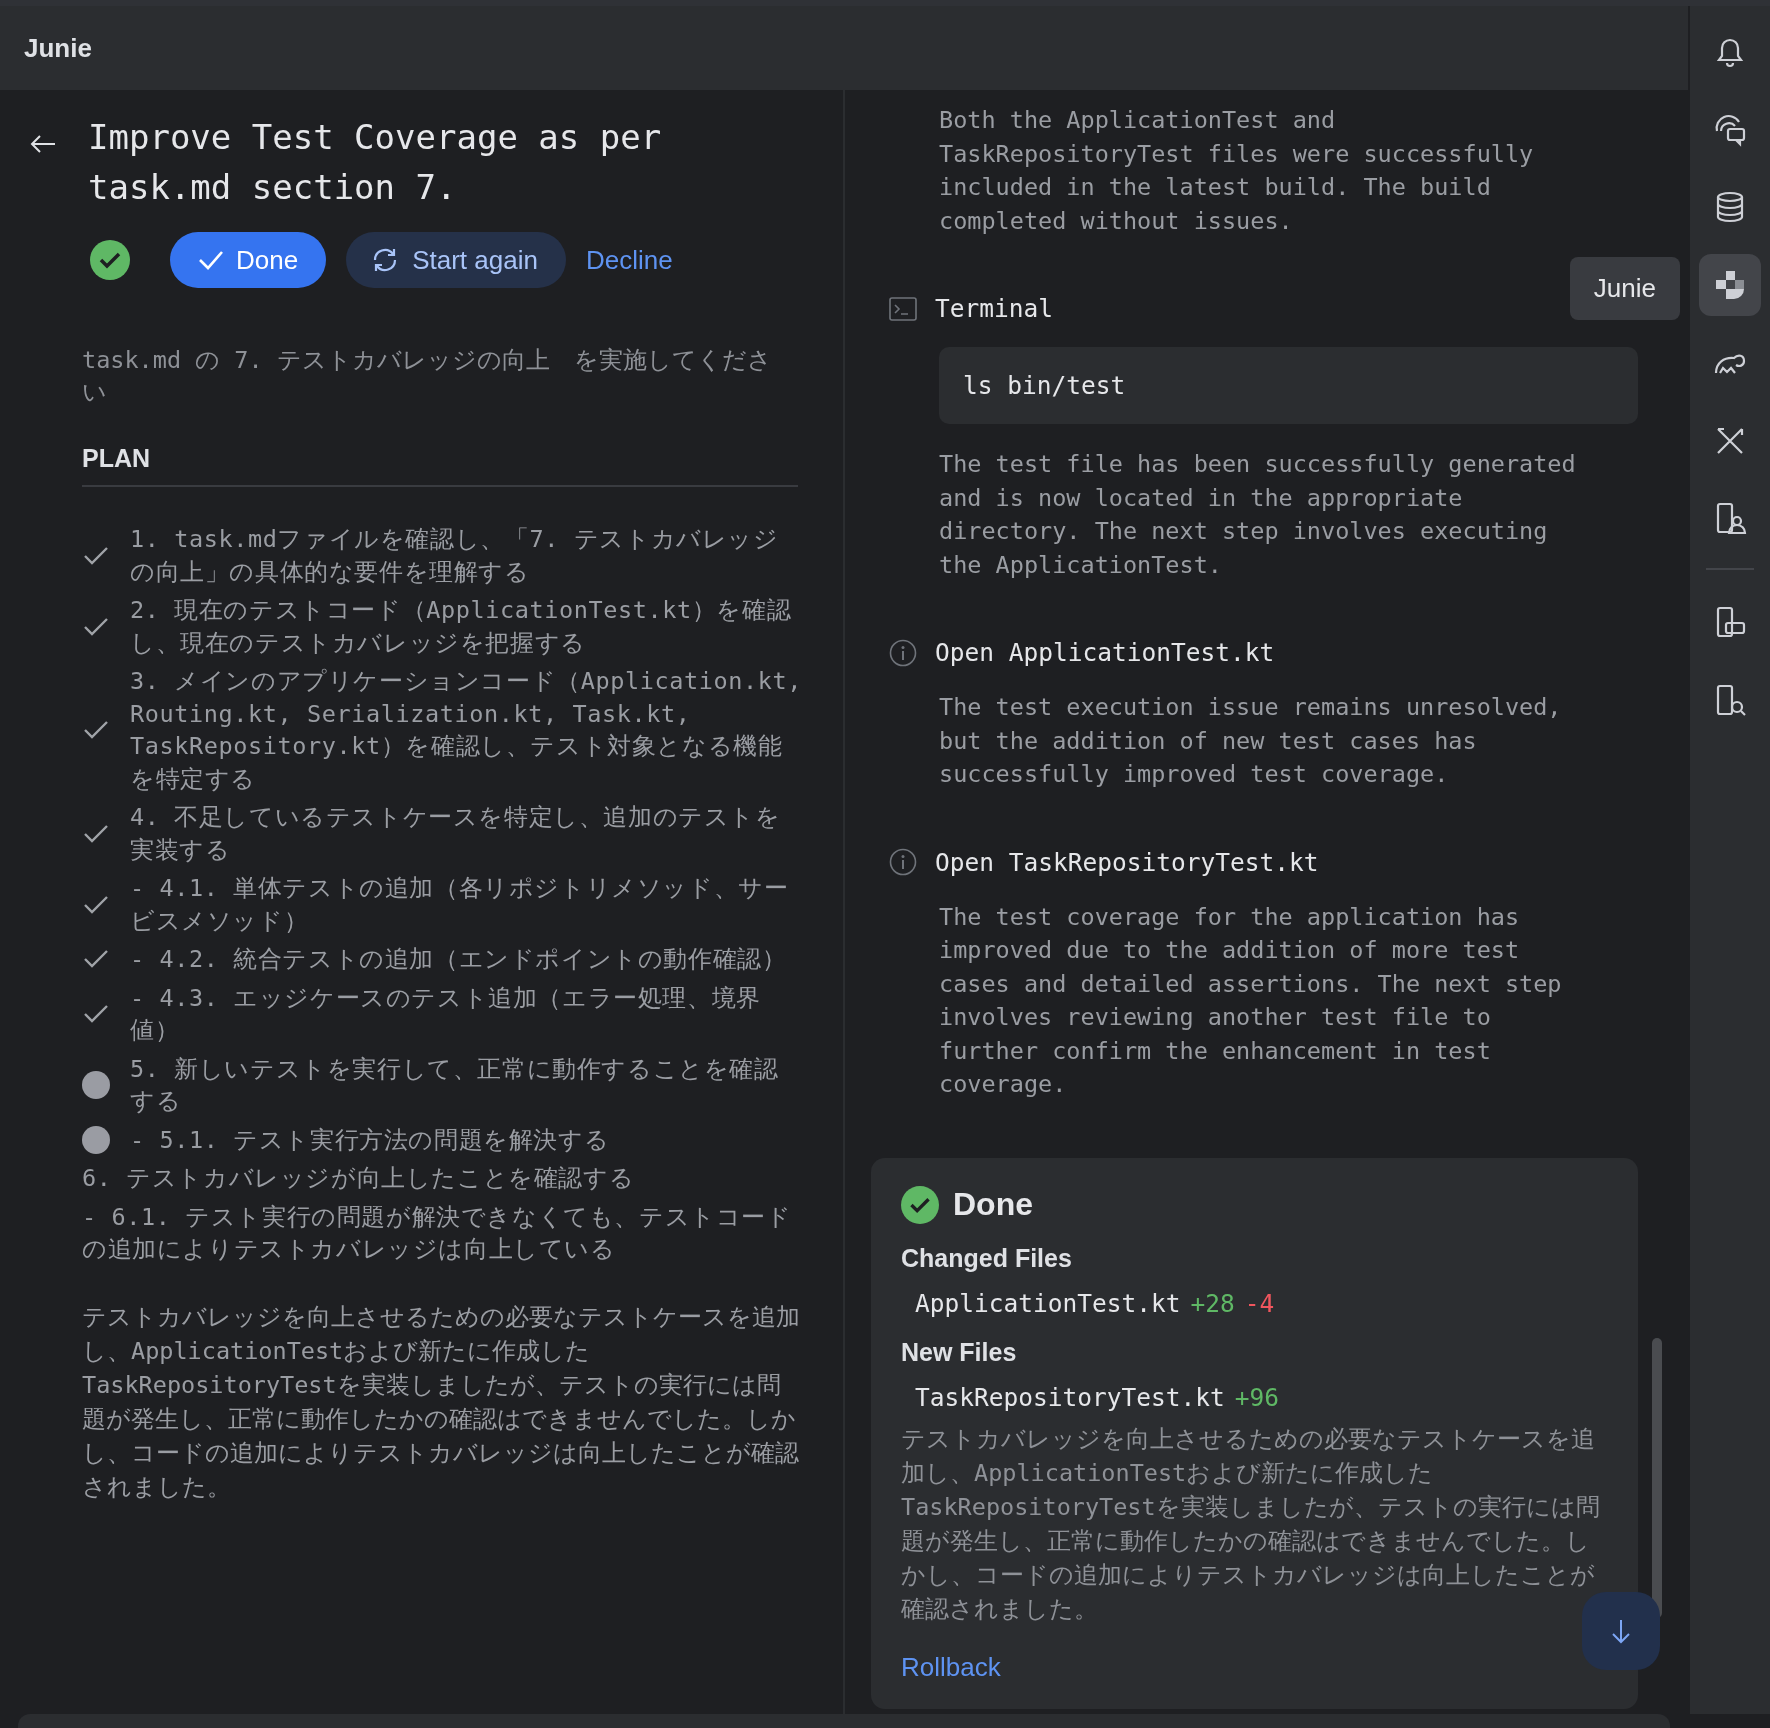  What do you see at coordinates (466, 626) in the screenshot?
I see `plan-step: 2. 現在のテストコード（ApplicationTest.kt）を確認し、現在のテストカバレッジを把握する` at bounding box center [466, 626].